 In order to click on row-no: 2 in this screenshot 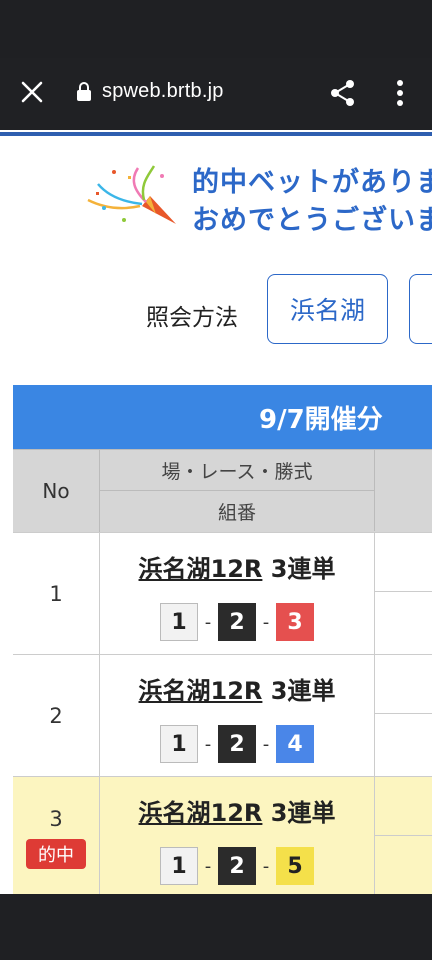, I will do `click(56, 715)`.